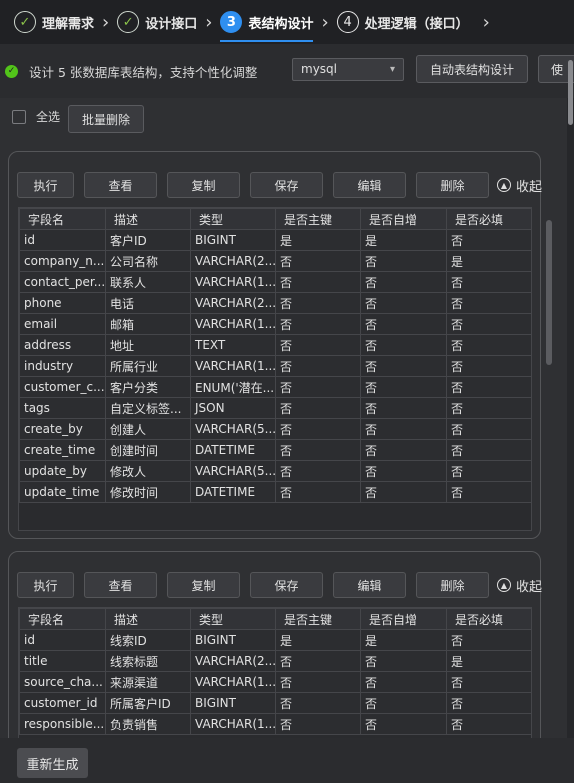  I want to click on table-cell: 修改人, so click(148, 471).